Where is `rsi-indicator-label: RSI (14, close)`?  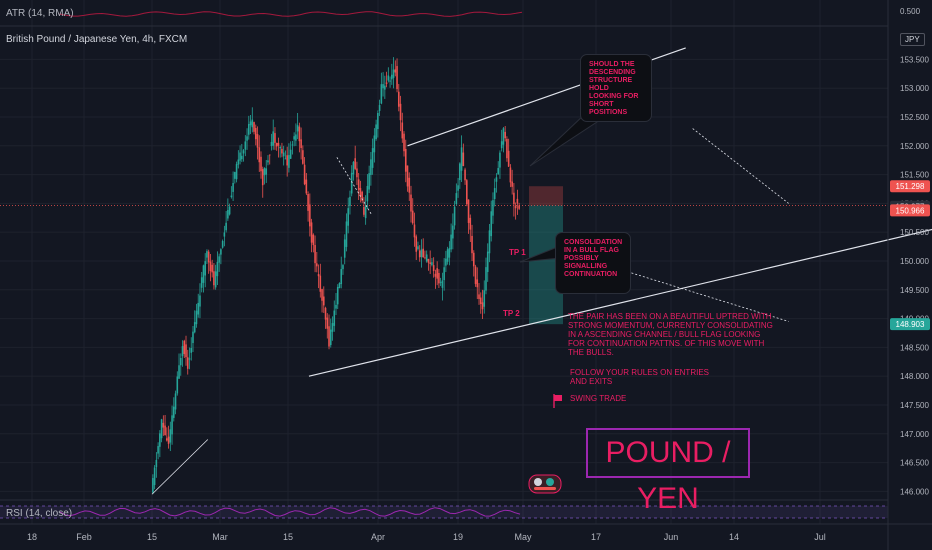 rsi-indicator-label: RSI (14, close) is located at coordinates (39, 513).